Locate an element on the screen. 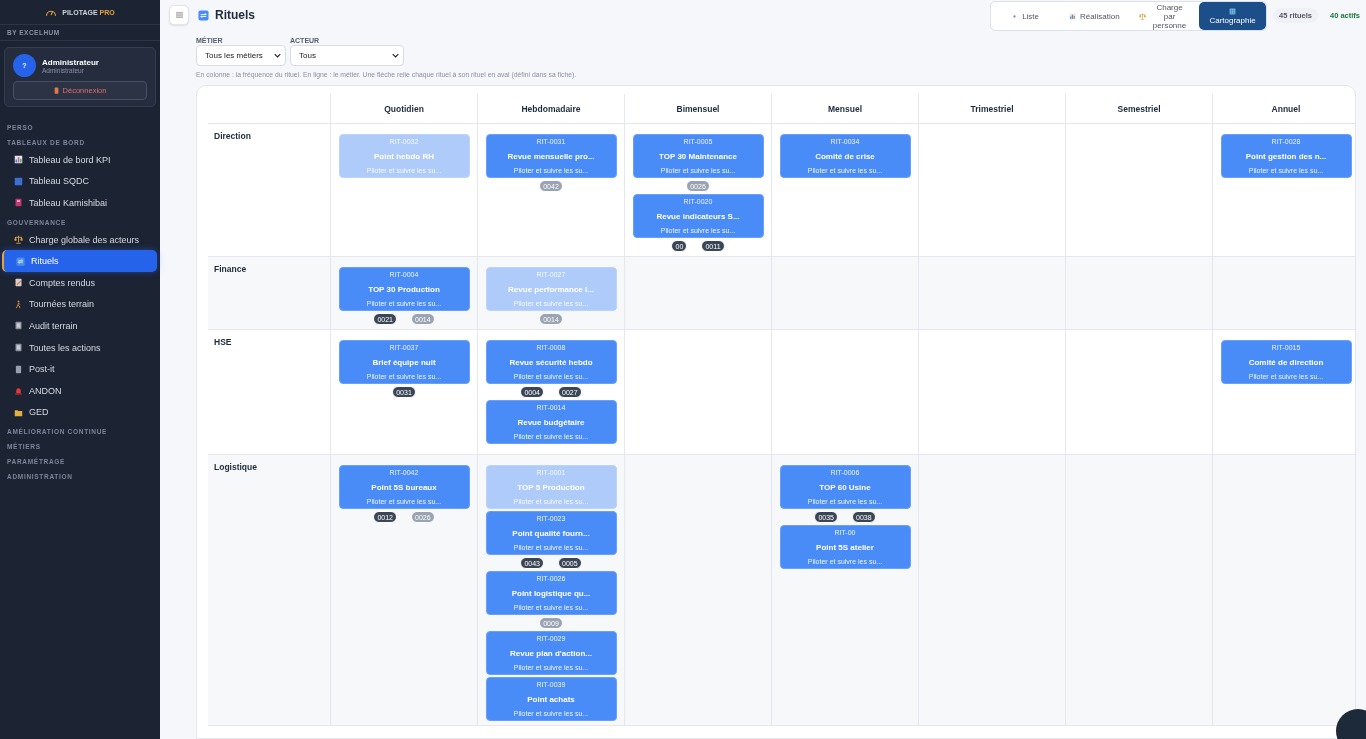 The width and height of the screenshot is (1366, 739). nav-item: ANDON is located at coordinates (79, 390).